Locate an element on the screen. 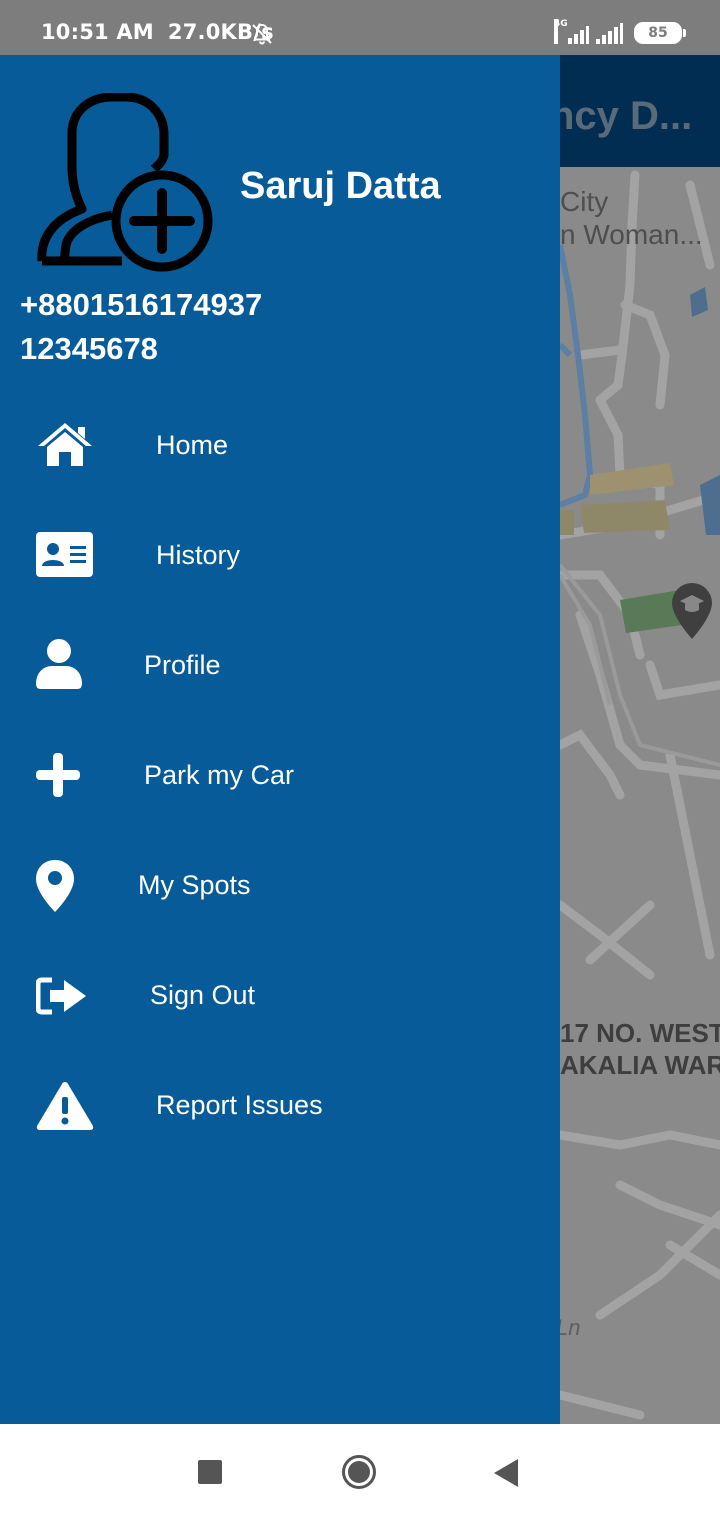  plus-icon is located at coordinates (58, 777).